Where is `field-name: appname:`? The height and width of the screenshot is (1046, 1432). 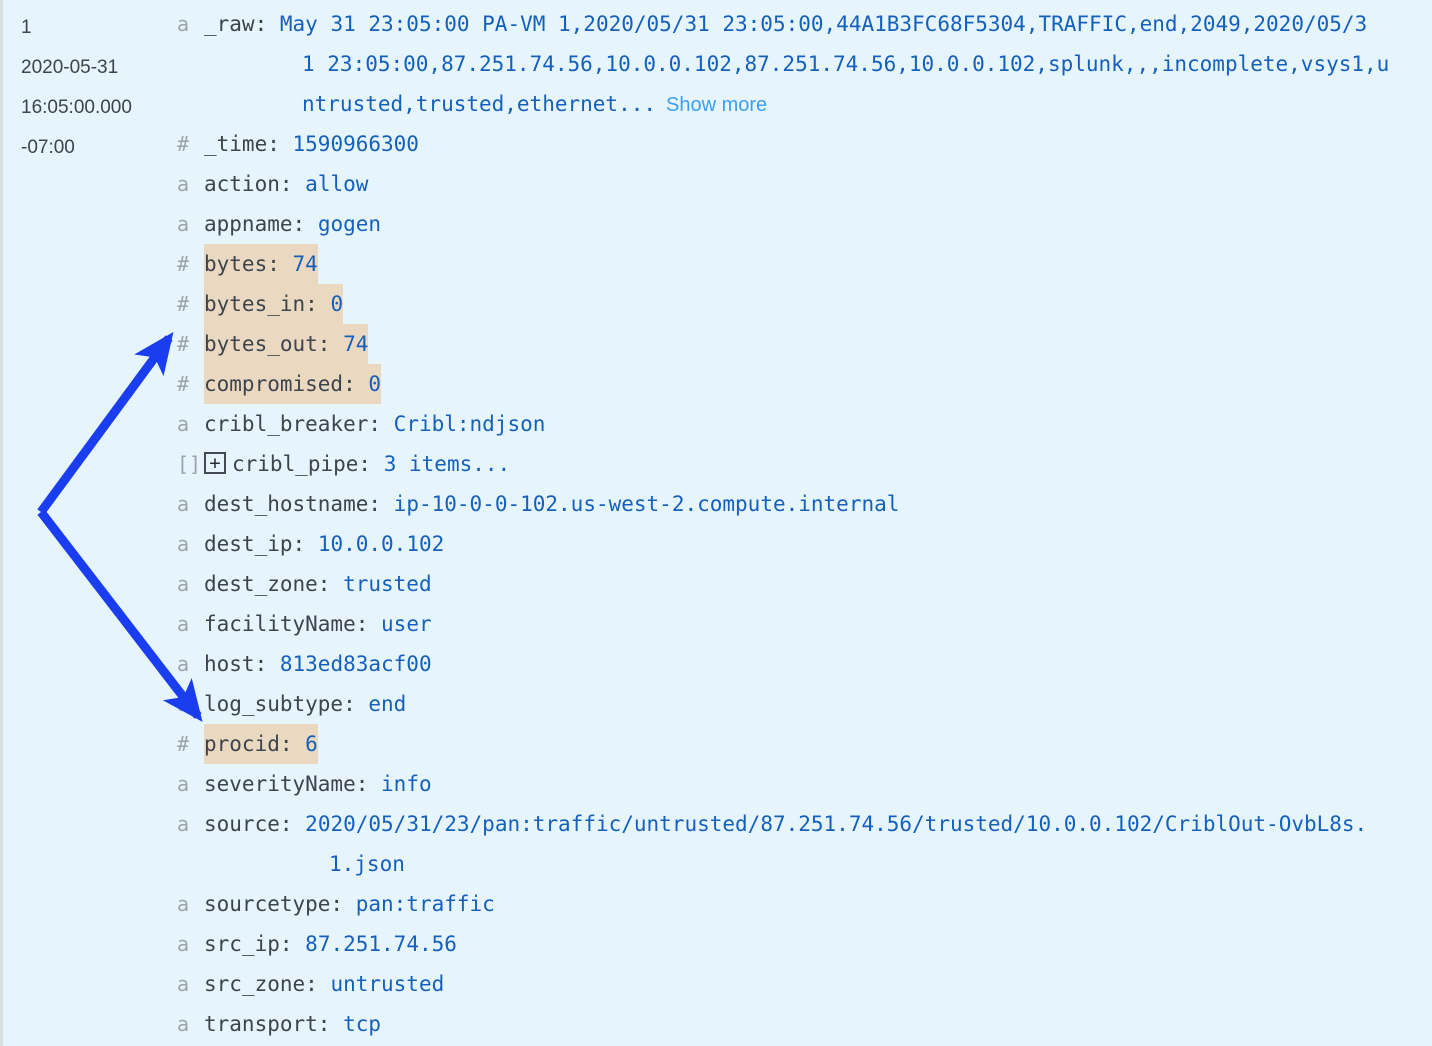
field-name: appname: is located at coordinates (255, 224).